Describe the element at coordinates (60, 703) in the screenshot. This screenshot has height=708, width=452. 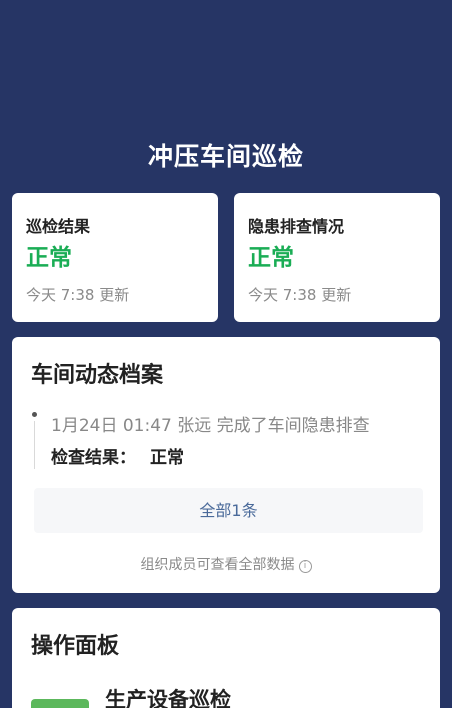
I see `equipment-inspection-icon` at that location.